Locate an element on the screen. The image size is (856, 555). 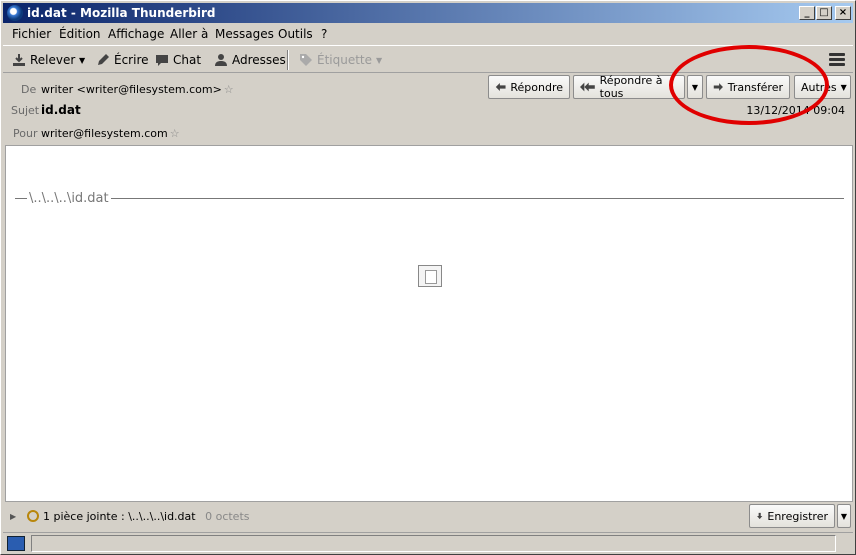
other-label: Autres is located at coordinates (819, 87).